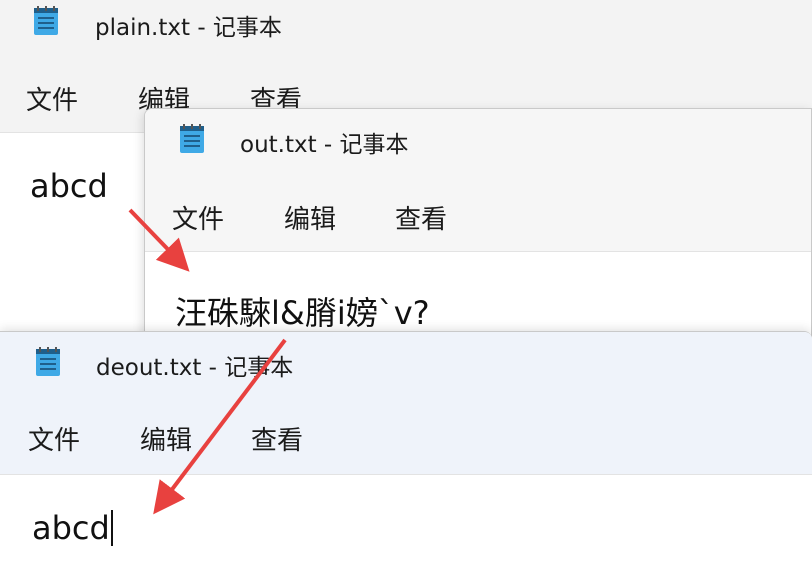  Describe the element at coordinates (188, 28) in the screenshot. I see `window-title: plain.txt - 记事本` at that location.